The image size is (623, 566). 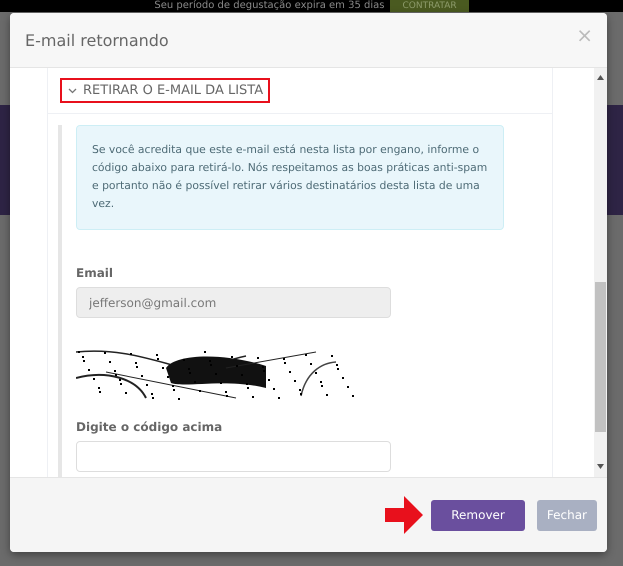 I want to click on chevron-icon, so click(x=72, y=91).